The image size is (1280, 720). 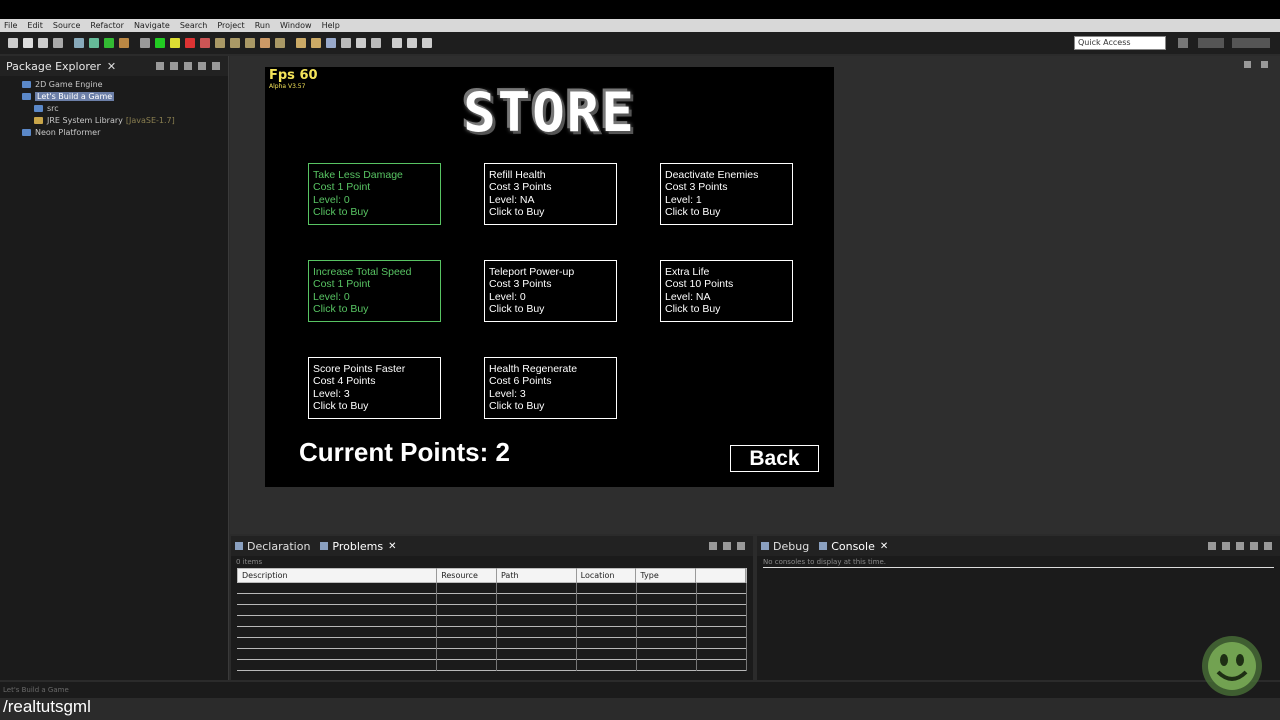 What do you see at coordinates (1212, 546) in the screenshot?
I see `open-console-icon` at bounding box center [1212, 546].